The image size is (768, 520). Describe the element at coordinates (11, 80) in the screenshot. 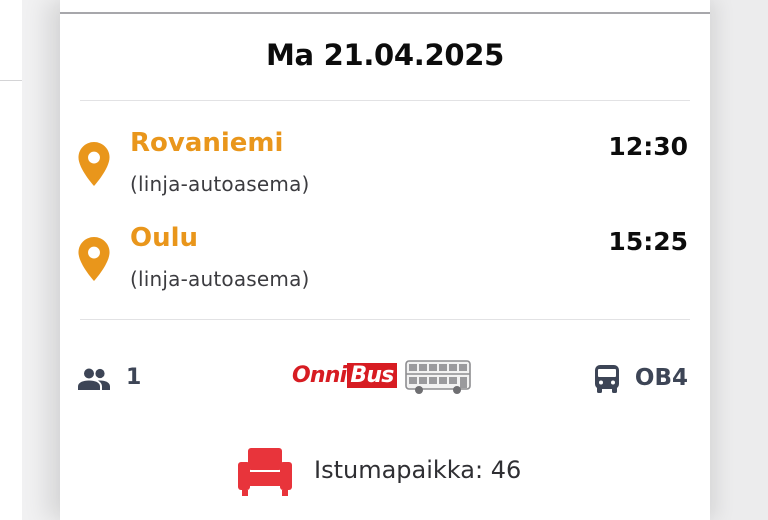

I see `background-divider` at that location.